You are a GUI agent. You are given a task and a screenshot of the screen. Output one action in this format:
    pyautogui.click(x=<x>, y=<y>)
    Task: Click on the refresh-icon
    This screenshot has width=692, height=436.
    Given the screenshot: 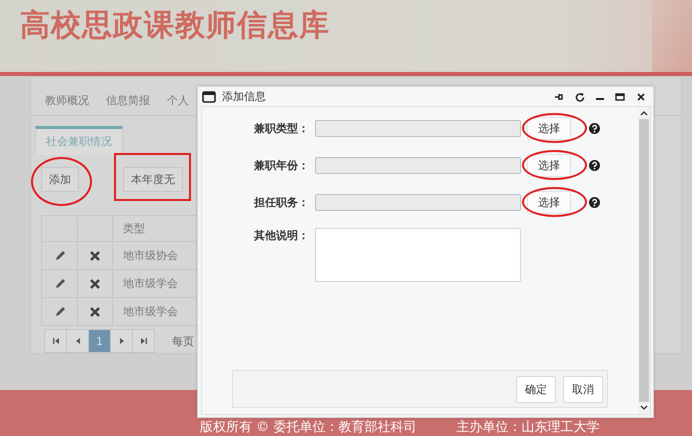 What is the action you would take?
    pyautogui.click(x=580, y=97)
    